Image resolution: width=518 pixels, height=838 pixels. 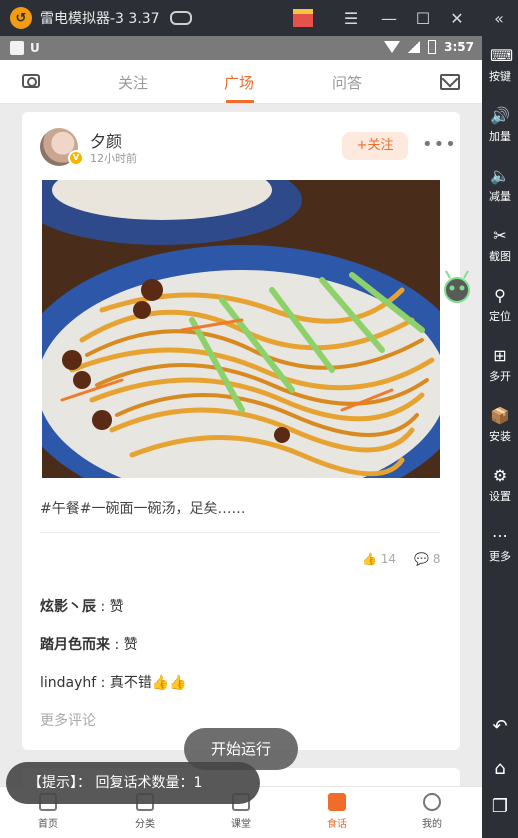 What do you see at coordinates (21, 18) in the screenshot?
I see `emulator-logo-icon: ↺` at bounding box center [21, 18].